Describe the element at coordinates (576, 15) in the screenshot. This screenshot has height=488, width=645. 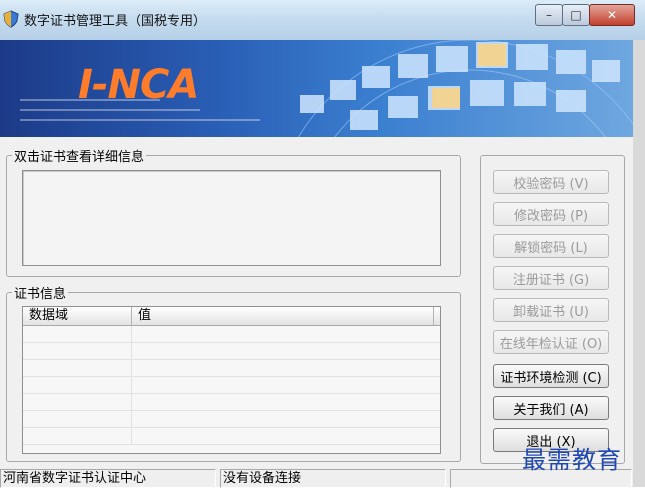
I see `maximize-button: □` at that location.